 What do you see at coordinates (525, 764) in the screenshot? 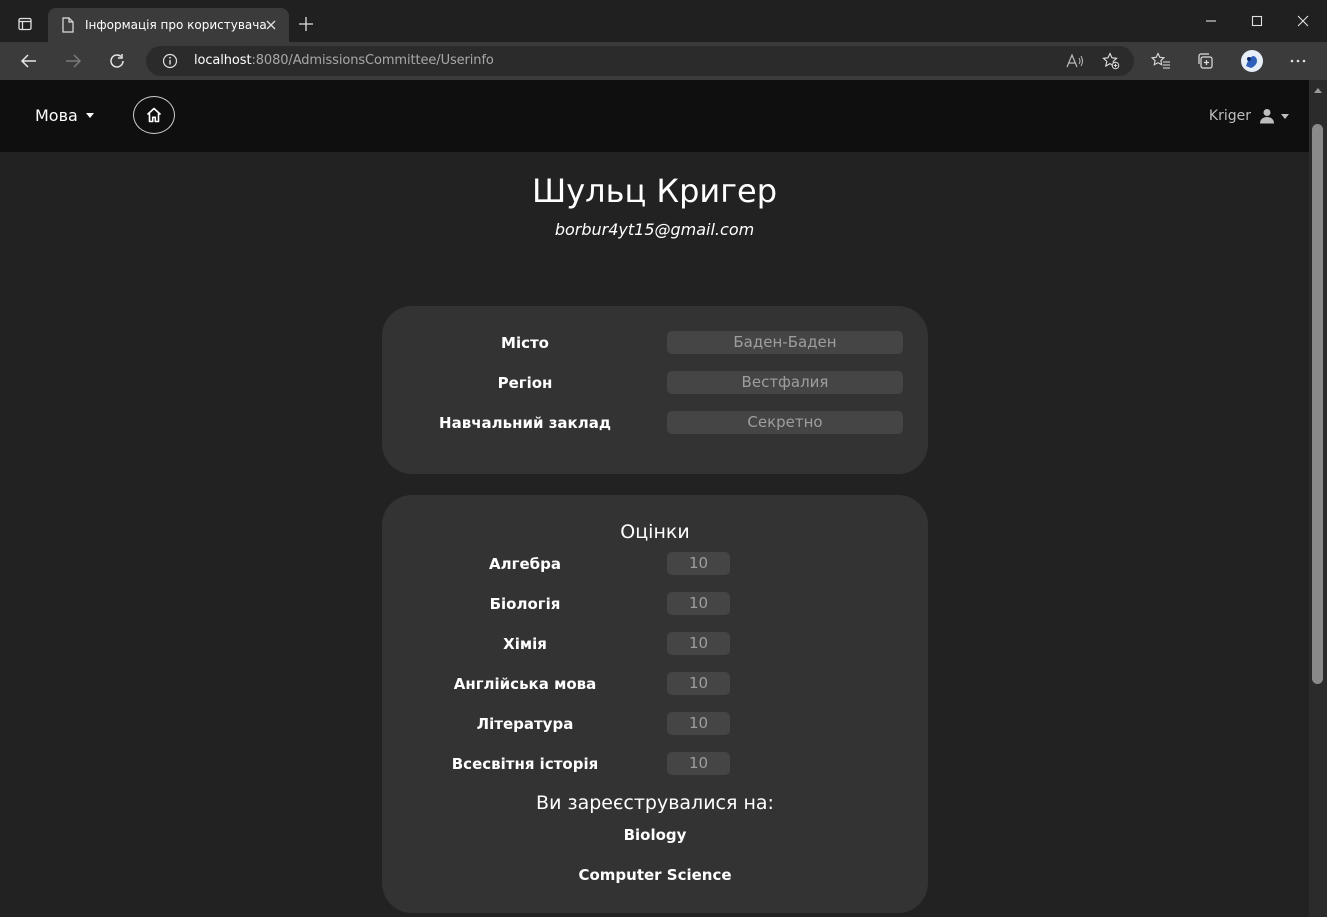
I see `grade-subject: Всесвітня історія` at bounding box center [525, 764].